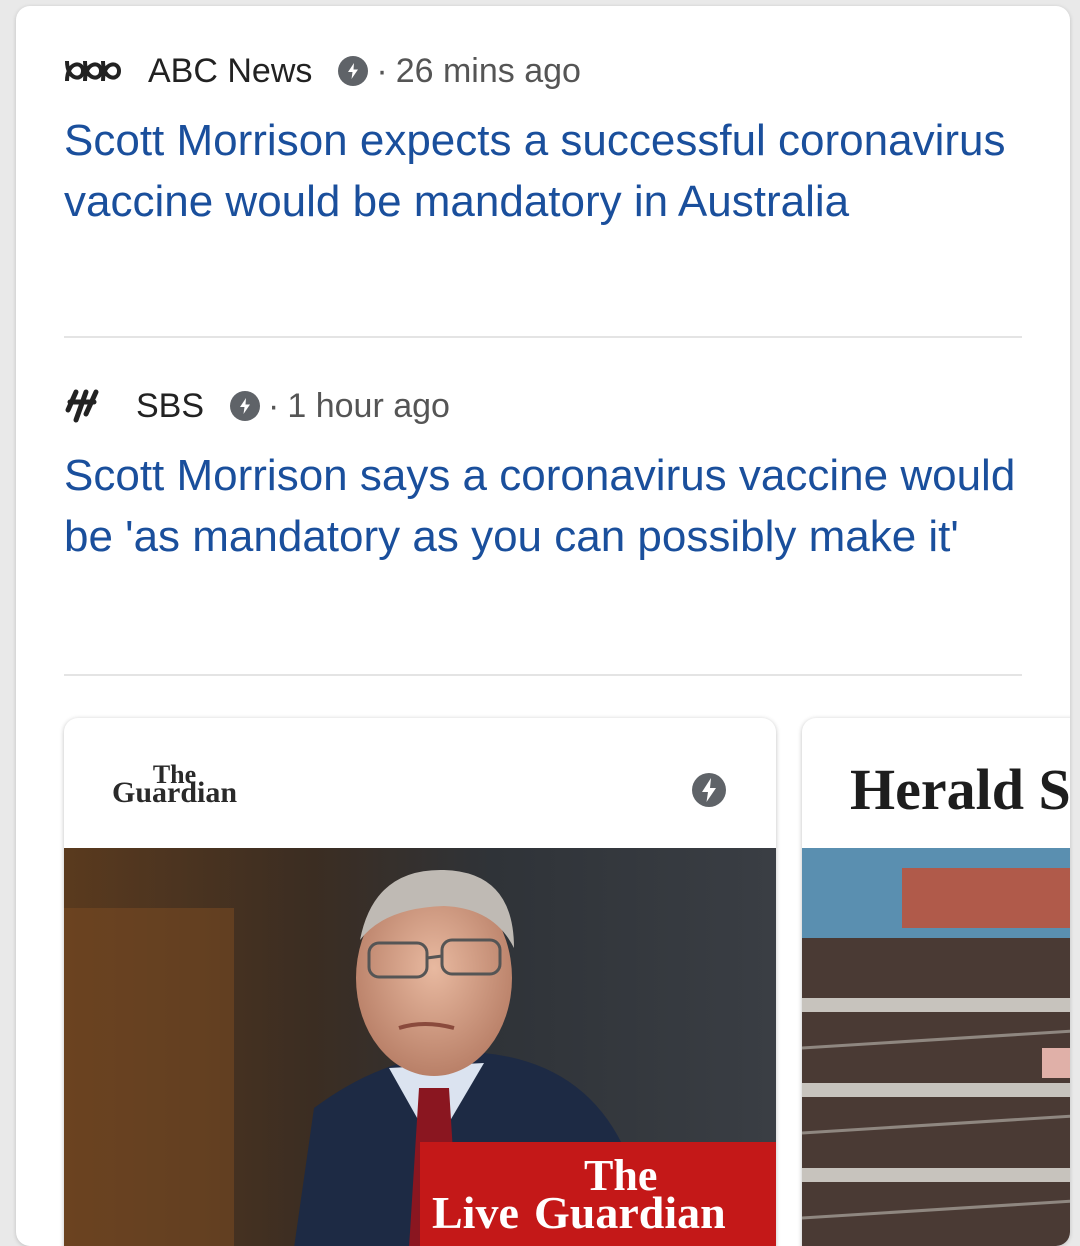 The width and height of the screenshot is (1080, 1246). I want to click on carousel-card-herald: Herald S, so click(936, 982).